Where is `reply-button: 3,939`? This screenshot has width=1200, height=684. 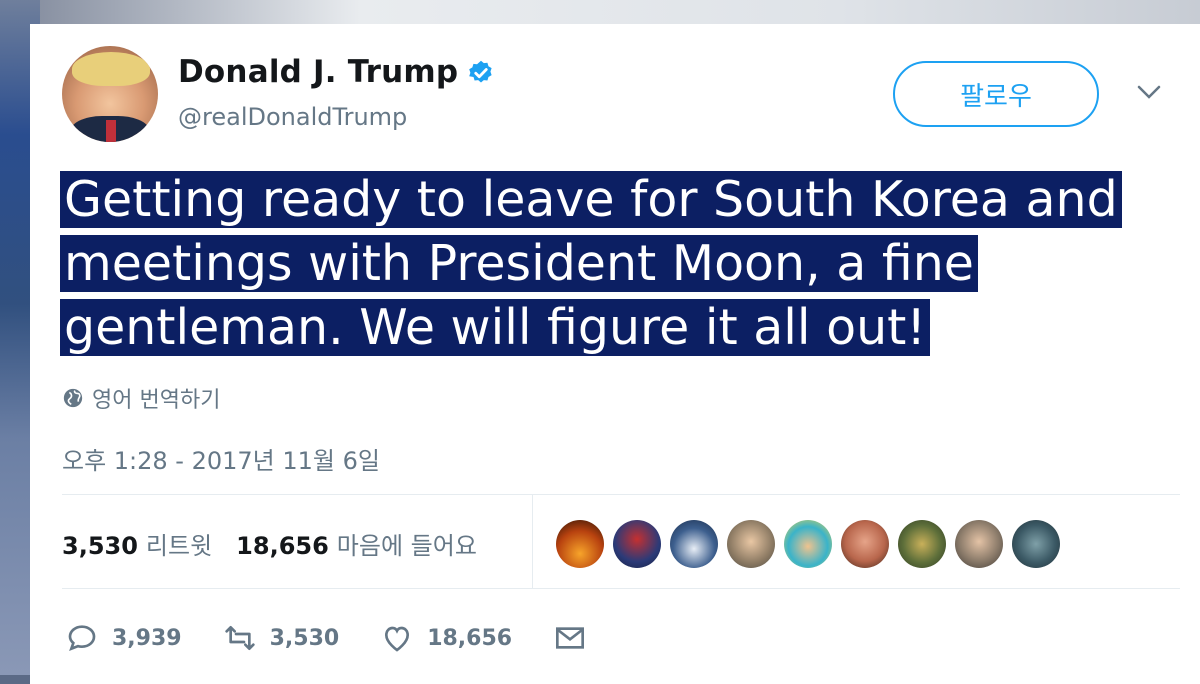 reply-button: 3,939 is located at coordinates (124, 638).